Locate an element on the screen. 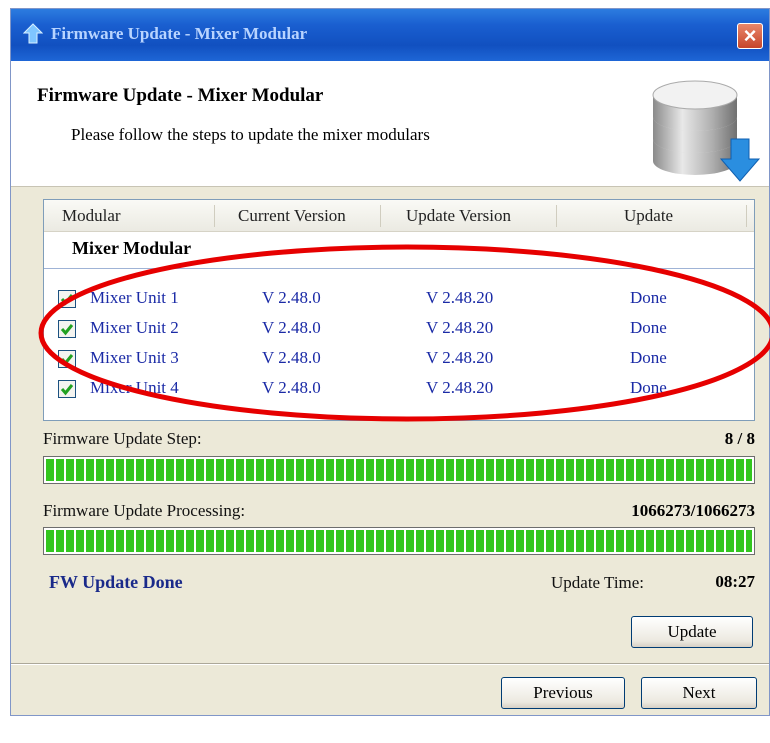  group-divider is located at coordinates (399, 268).